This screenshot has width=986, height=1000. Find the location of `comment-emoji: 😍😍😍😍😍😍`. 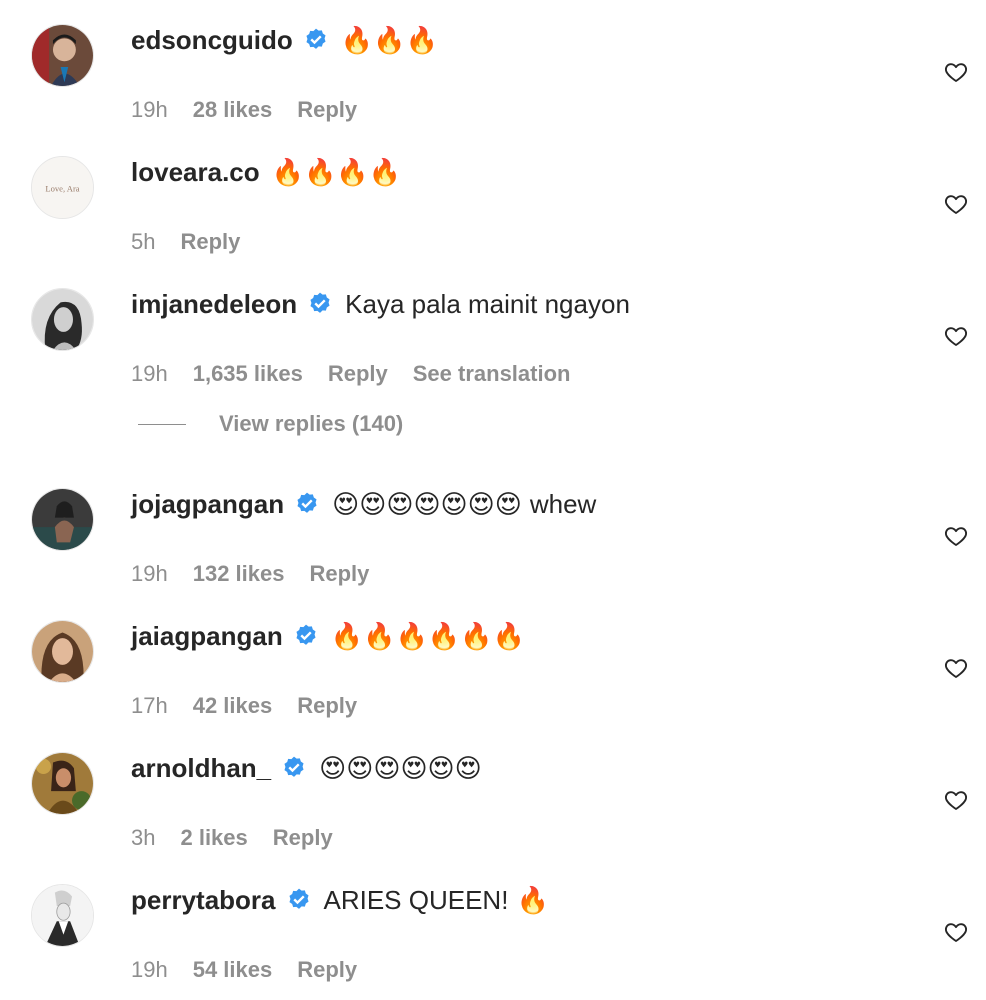

comment-emoji: 😍😍😍😍😍😍 is located at coordinates (400, 768).